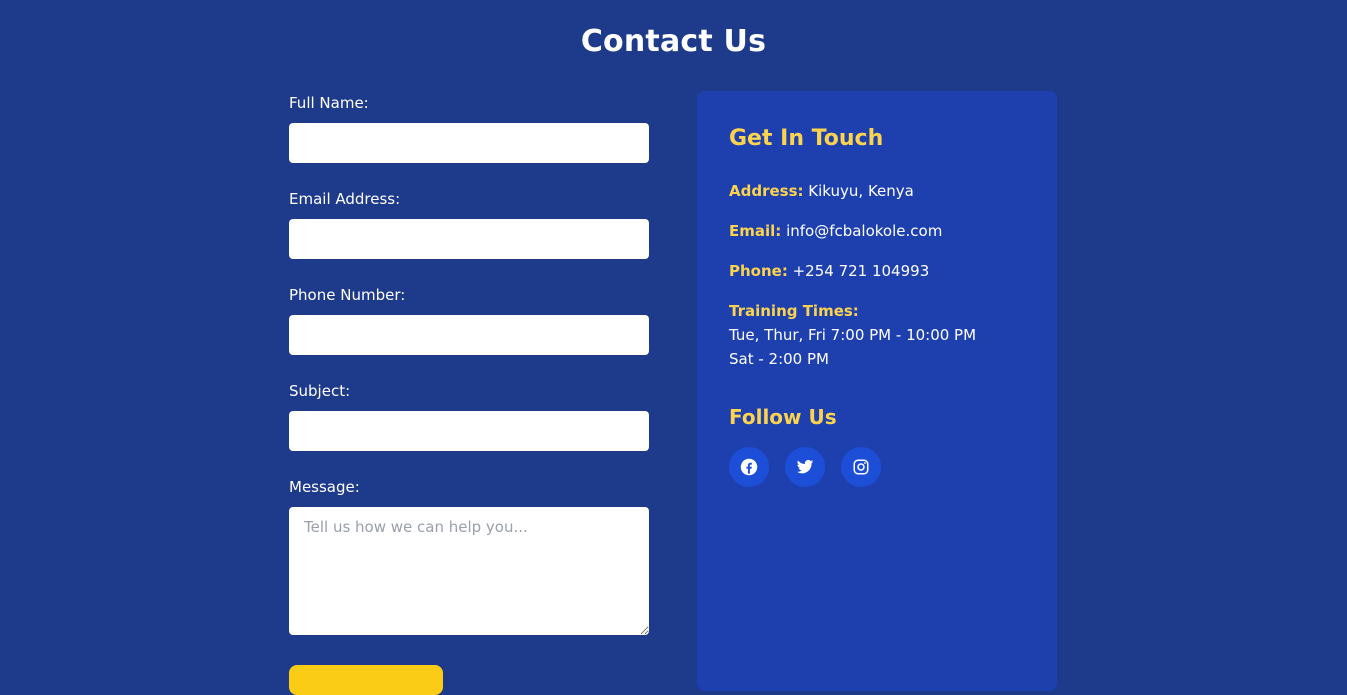 This screenshot has width=1347, height=695. I want to click on phone-value: +254 721 104993, so click(861, 271).